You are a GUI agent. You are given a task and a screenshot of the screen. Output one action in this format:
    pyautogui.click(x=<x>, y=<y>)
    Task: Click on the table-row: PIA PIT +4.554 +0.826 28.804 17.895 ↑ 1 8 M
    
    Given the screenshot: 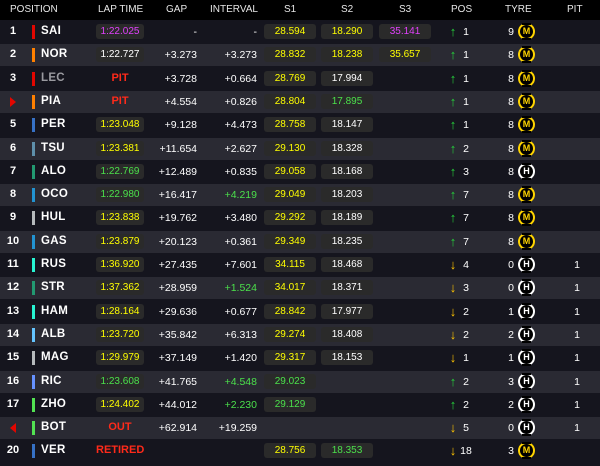 What is the action you would take?
    pyautogui.click(x=300, y=101)
    